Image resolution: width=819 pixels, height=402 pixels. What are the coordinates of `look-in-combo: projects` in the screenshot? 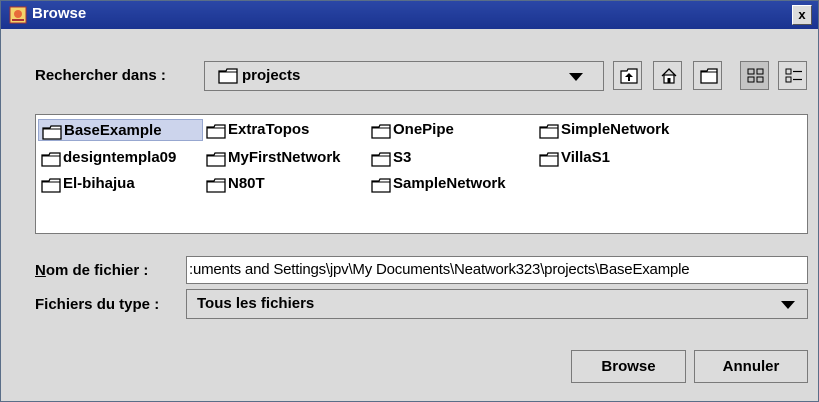 It's located at (404, 76).